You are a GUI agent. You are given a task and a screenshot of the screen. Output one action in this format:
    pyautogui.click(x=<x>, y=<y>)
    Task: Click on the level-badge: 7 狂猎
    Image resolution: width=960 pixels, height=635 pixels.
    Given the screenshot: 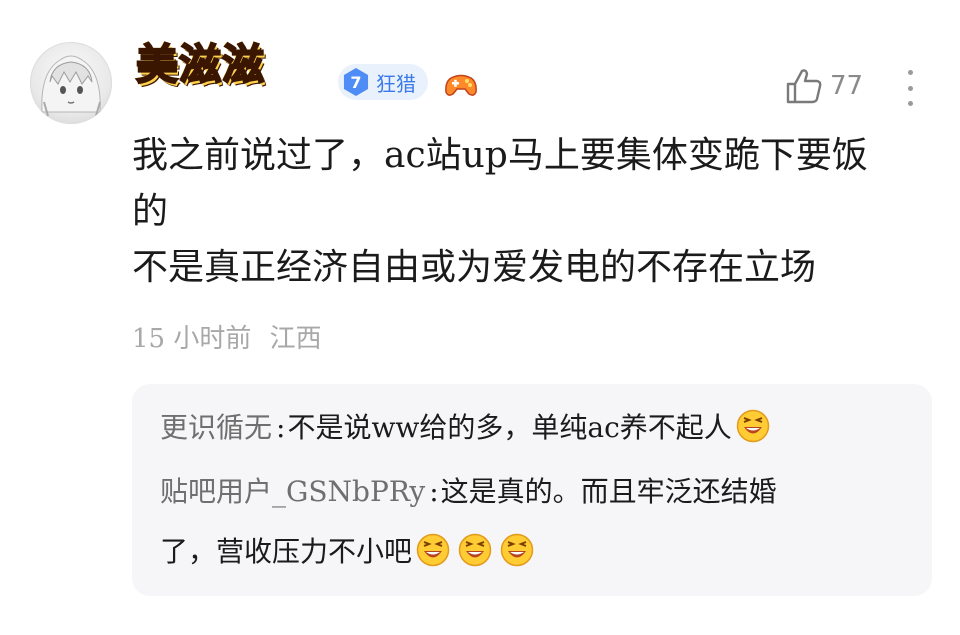 What is the action you would take?
    pyautogui.click(x=383, y=82)
    